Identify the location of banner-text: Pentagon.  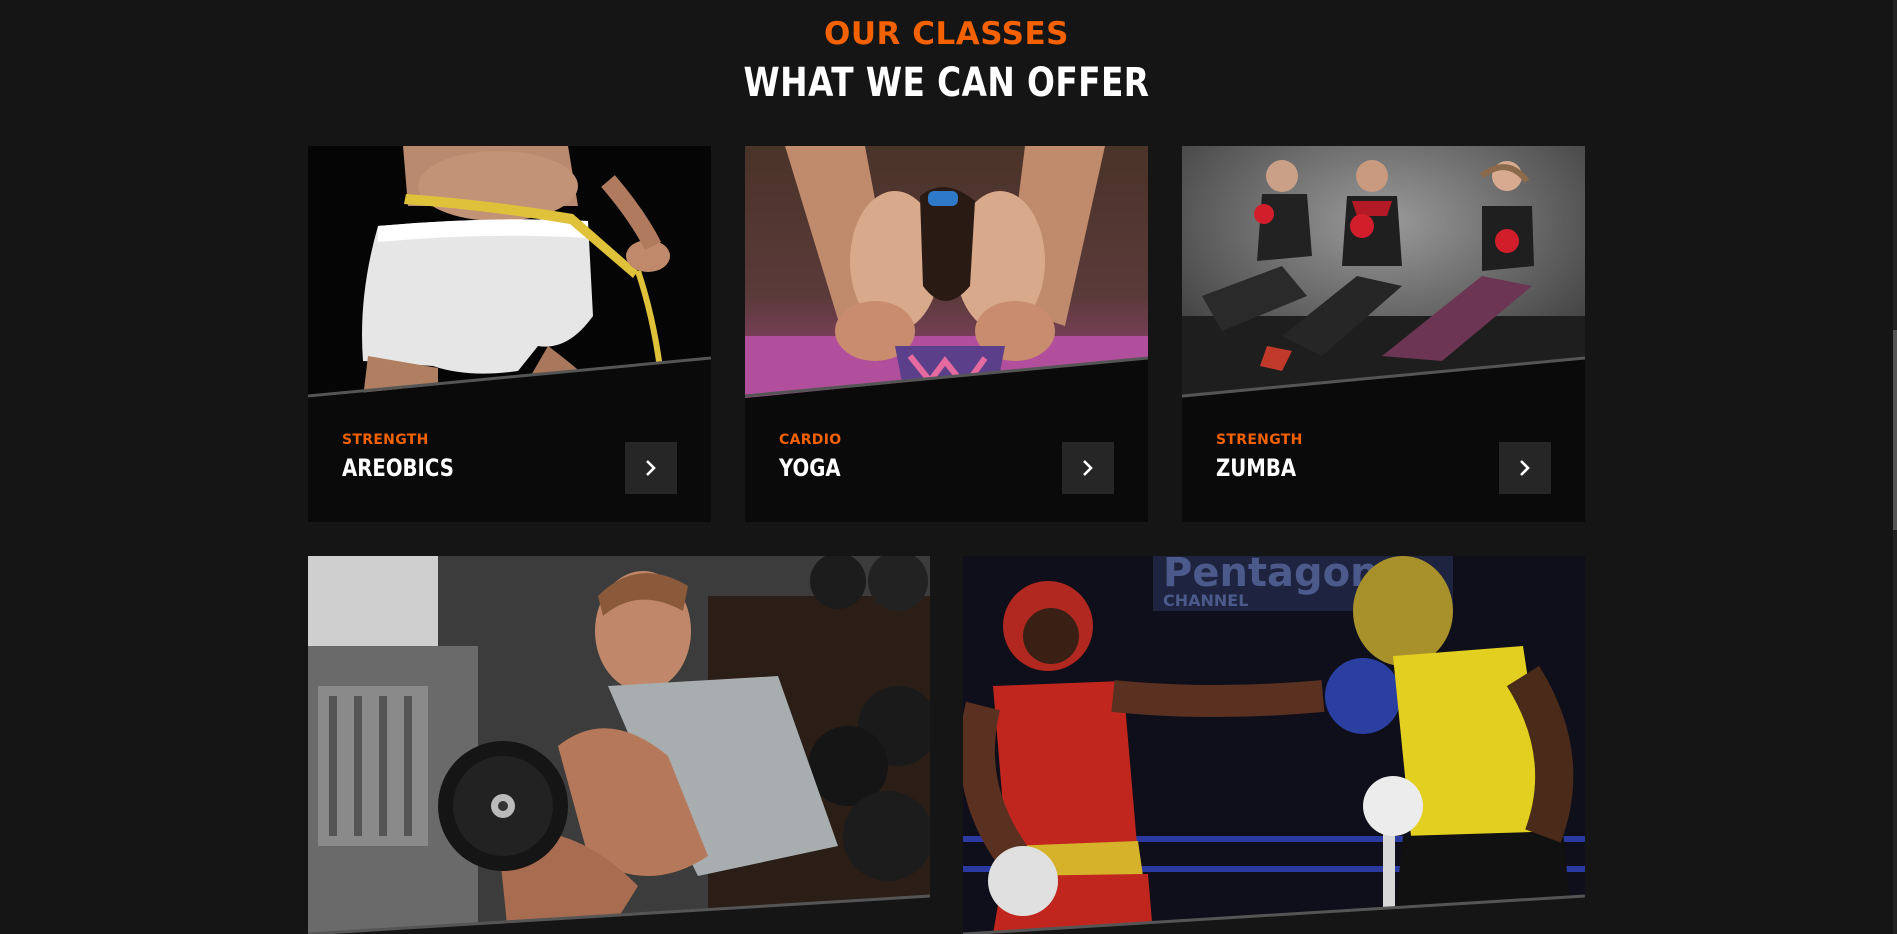
(1271, 576).